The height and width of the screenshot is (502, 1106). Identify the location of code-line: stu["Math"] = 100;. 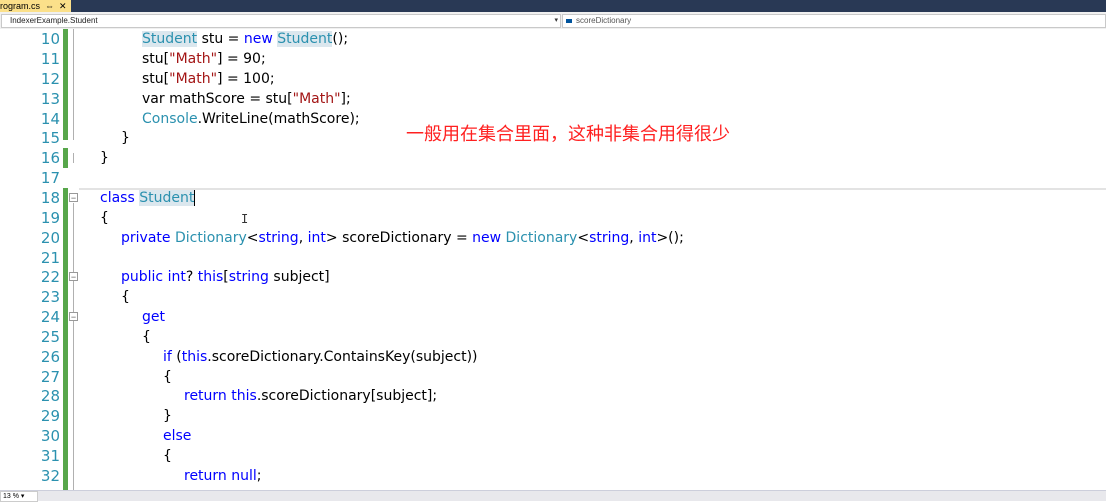
(208, 79).